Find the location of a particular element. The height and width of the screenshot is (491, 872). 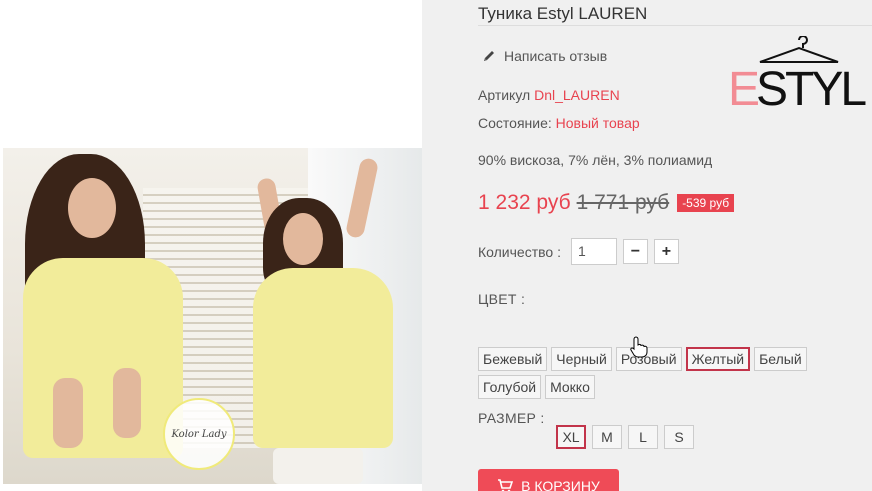

add-to-cart-button: В КОРЗИНУ is located at coordinates (548, 480).